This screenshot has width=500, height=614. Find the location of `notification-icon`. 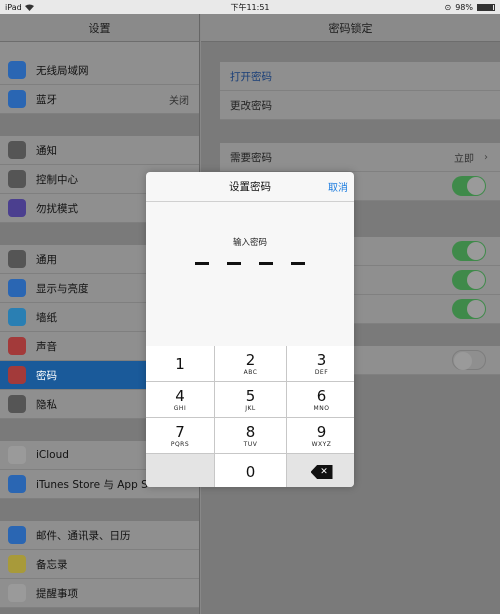

notification-icon is located at coordinates (17, 150).